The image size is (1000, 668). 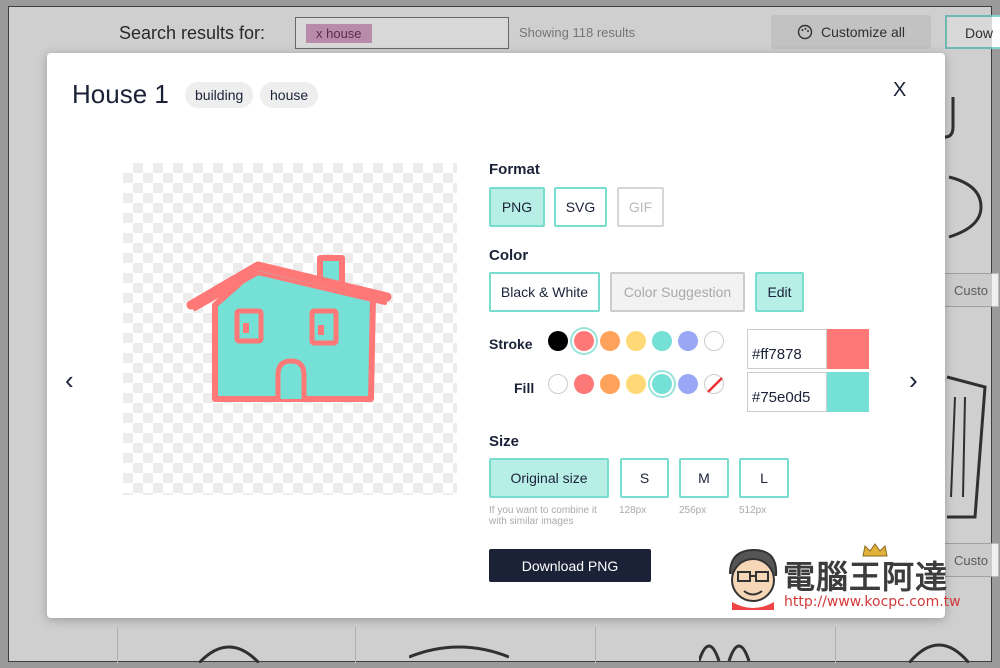 I want to click on stroke-hex-input, so click(x=787, y=349).